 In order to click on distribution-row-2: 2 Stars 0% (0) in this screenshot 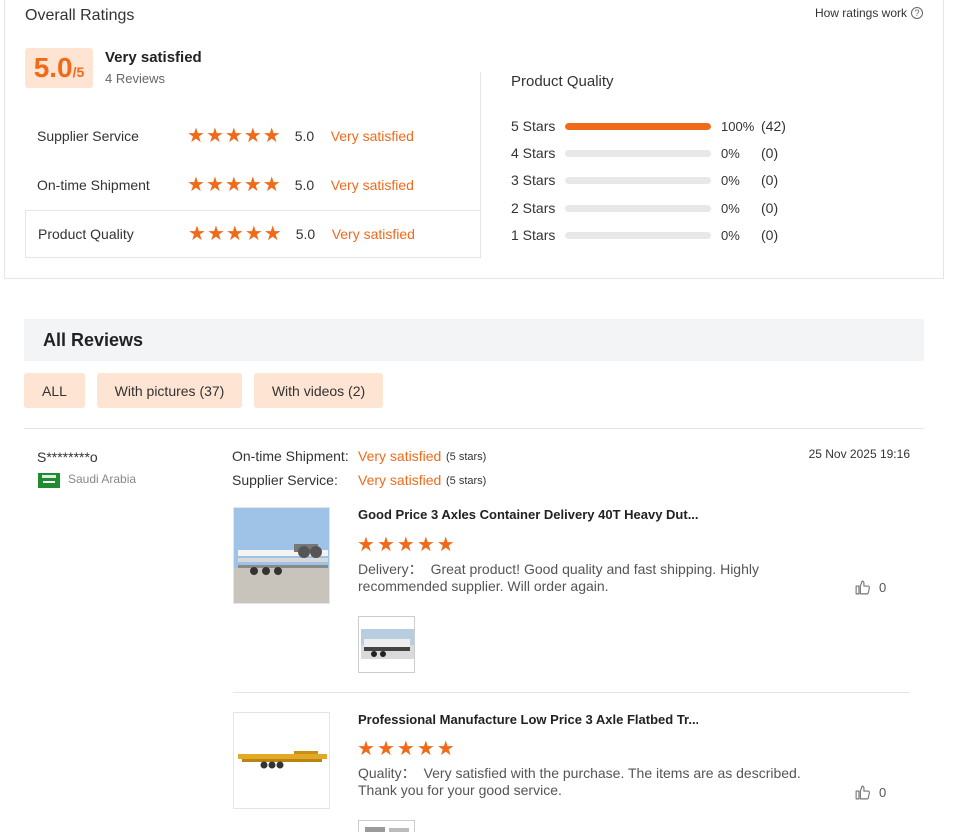, I will do `click(644, 208)`.